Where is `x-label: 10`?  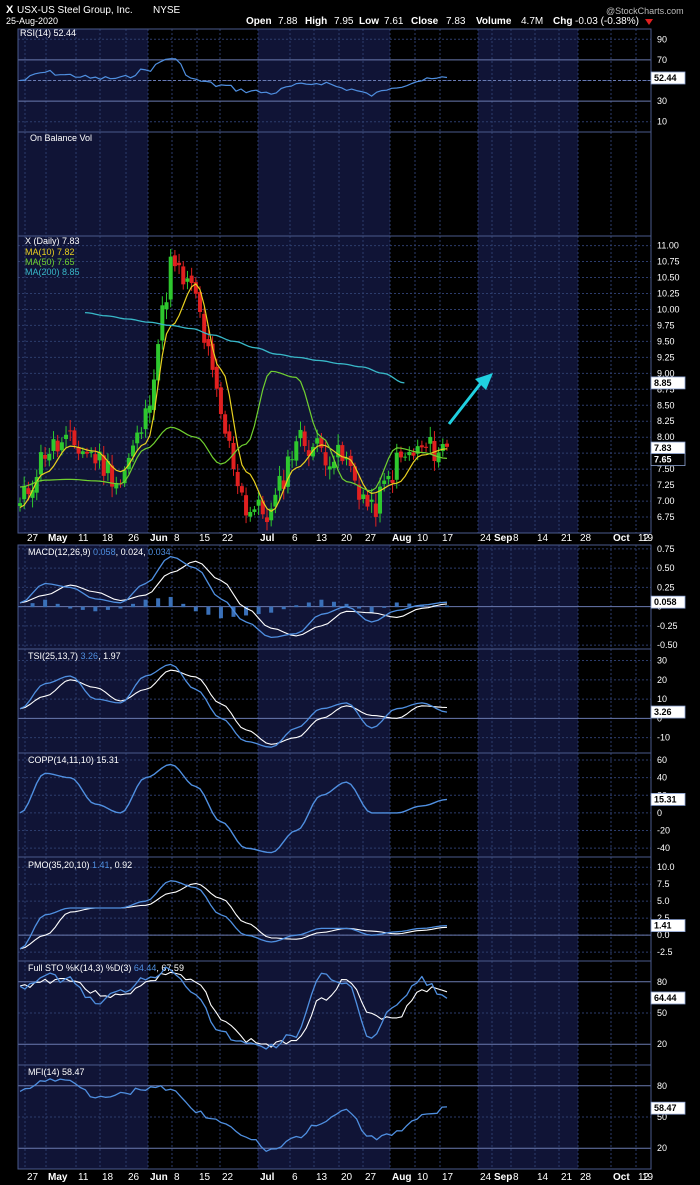 x-label: 10 is located at coordinates (423, 1177).